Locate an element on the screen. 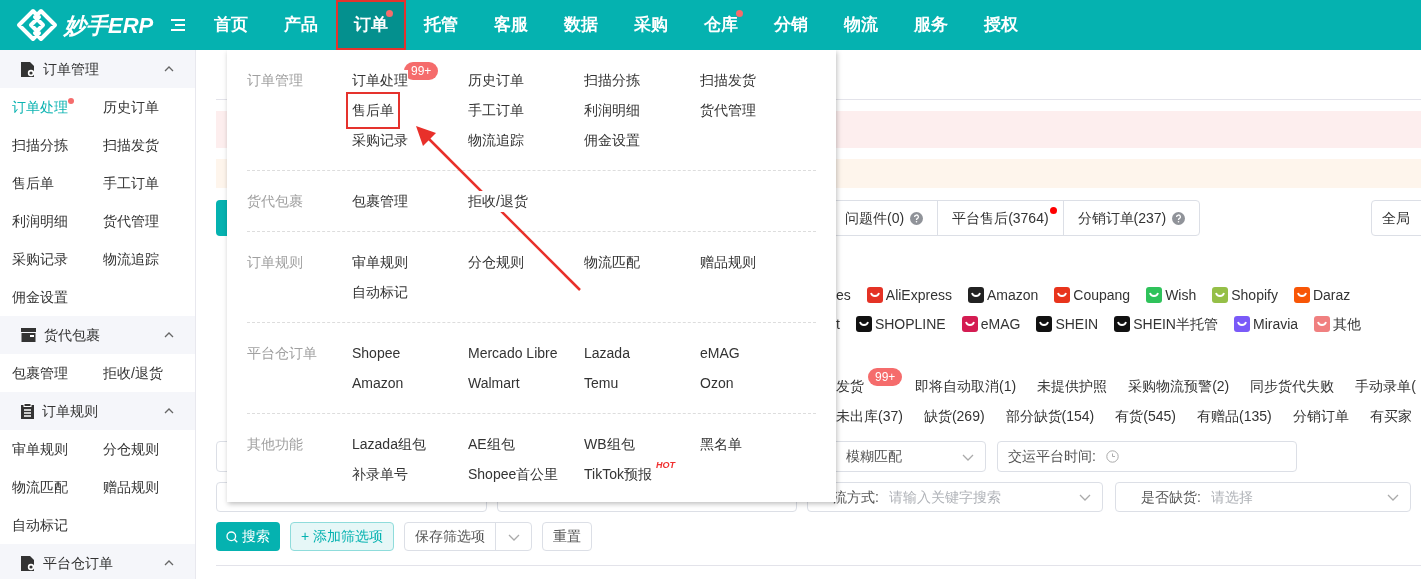 The image size is (1421, 579). platform-filter: SHEIN is located at coordinates (1067, 324).